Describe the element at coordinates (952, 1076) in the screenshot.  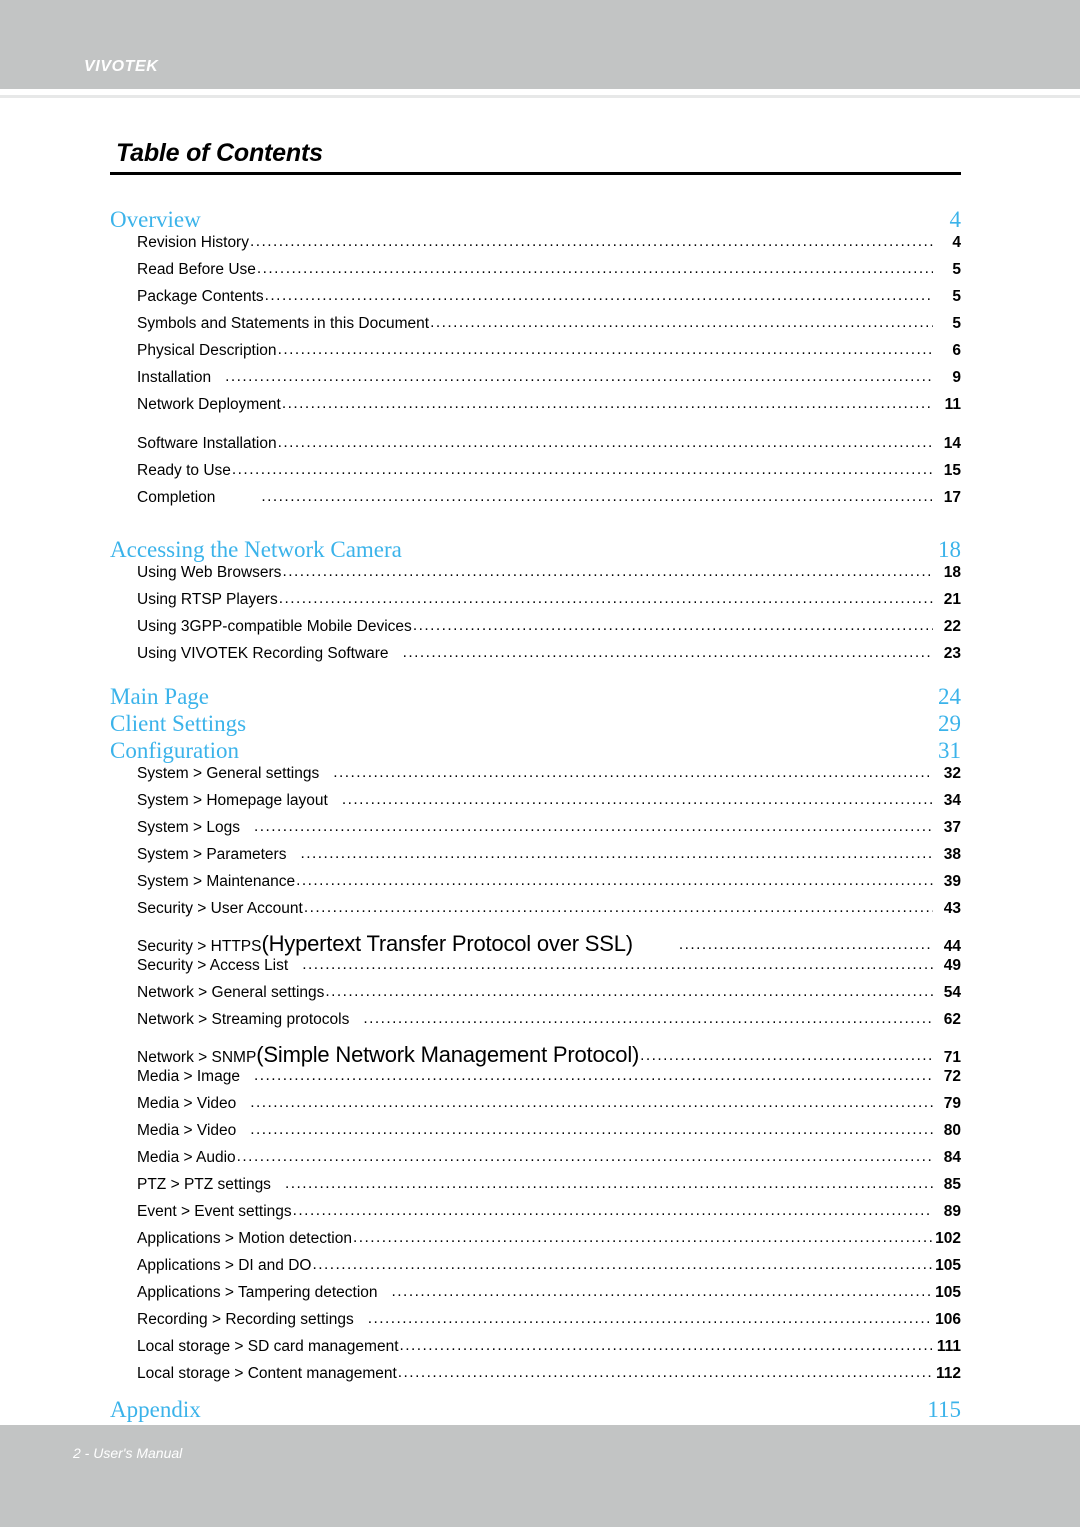
I see `toc-entry-page: 72` at that location.